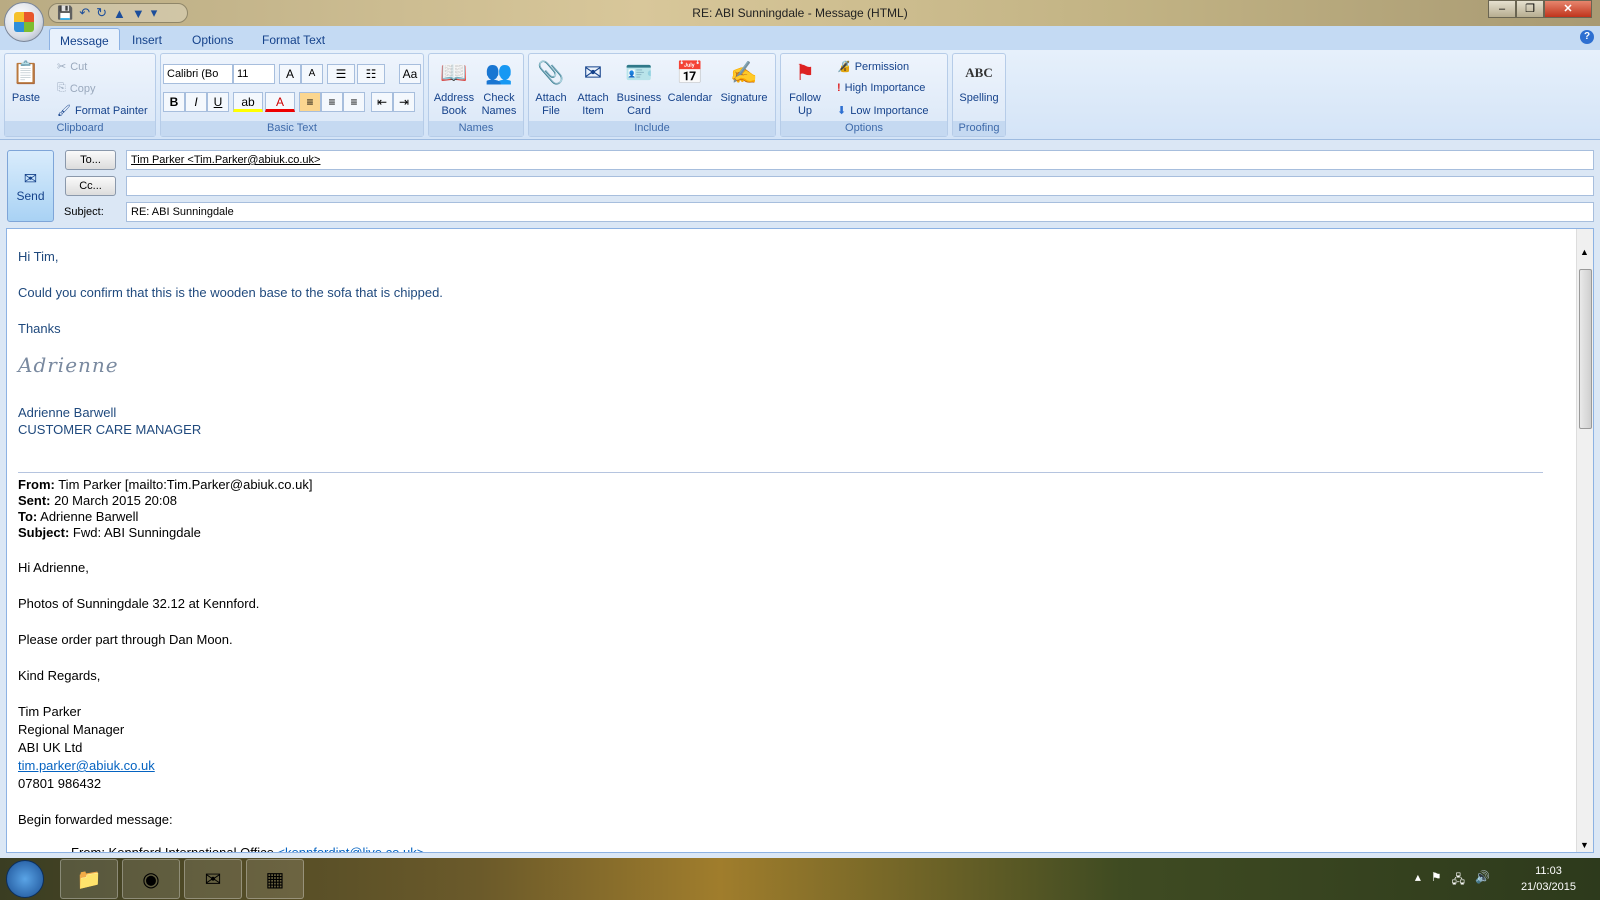 Image resolution: width=1600 pixels, height=900 pixels. I want to click on start-button, so click(25, 879).